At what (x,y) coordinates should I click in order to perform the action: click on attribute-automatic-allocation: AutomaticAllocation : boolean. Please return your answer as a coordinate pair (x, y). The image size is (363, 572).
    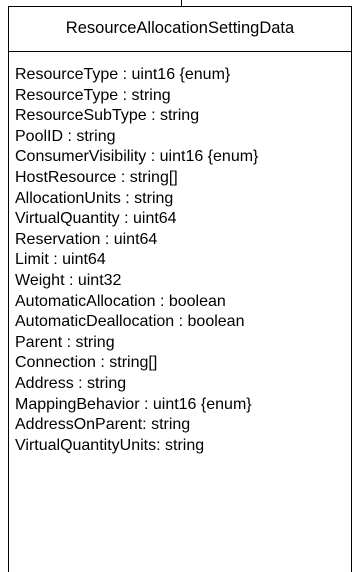
    Looking at the image, I should click on (120, 301).